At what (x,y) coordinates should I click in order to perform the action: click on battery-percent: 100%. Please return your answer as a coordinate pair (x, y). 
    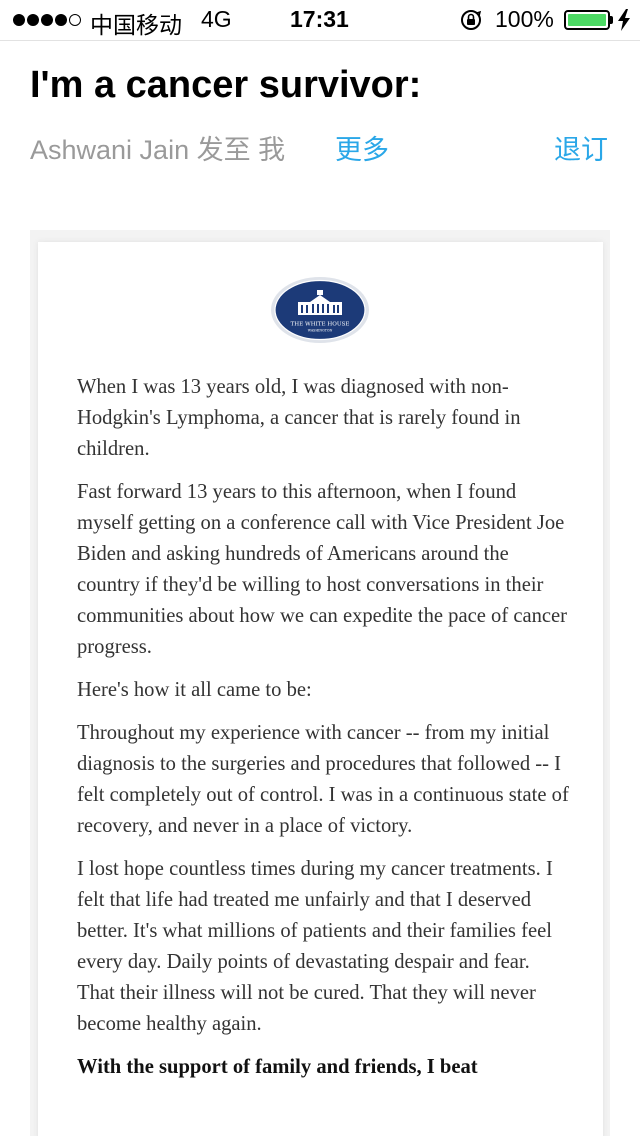
    Looking at the image, I should click on (524, 19).